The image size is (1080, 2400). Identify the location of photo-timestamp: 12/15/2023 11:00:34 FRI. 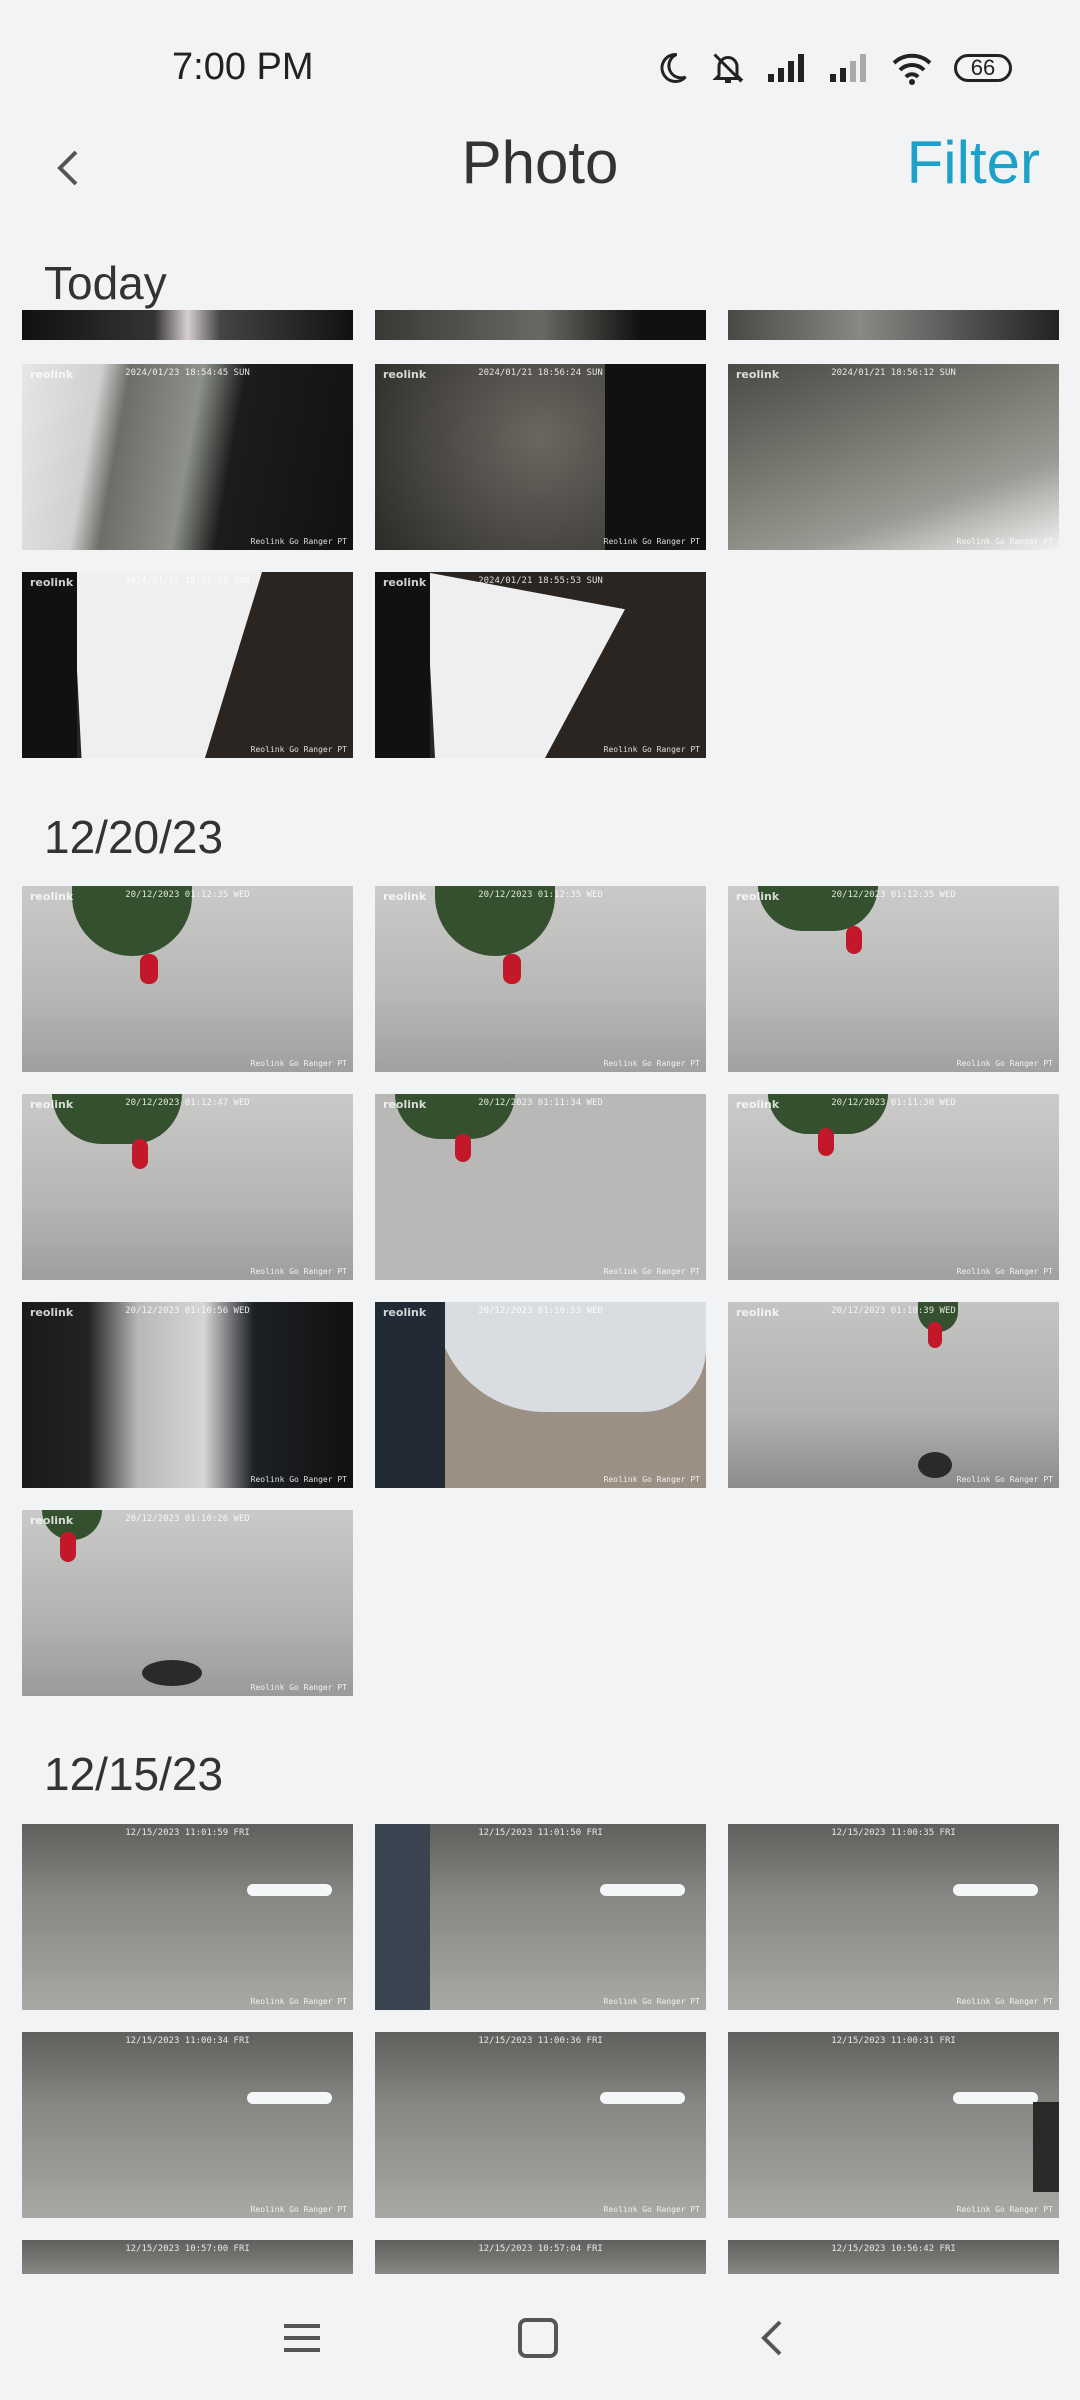
(187, 2041).